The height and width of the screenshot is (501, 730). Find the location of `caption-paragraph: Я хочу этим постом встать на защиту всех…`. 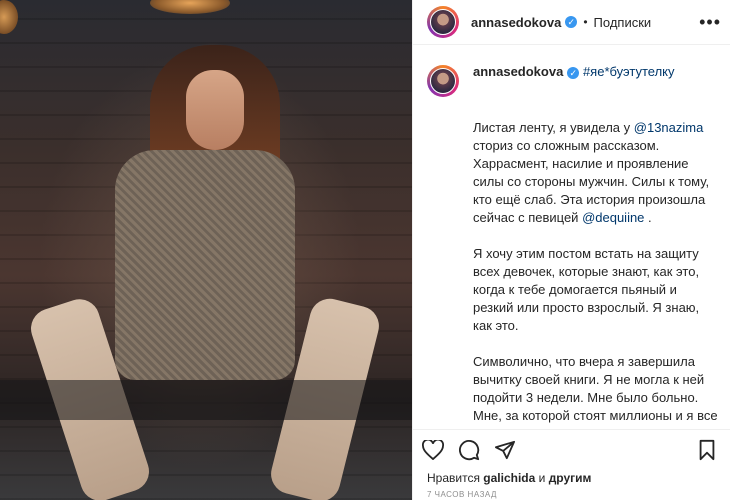

caption-paragraph: Я хочу этим постом встать на защиту всех… is located at coordinates (586, 289).